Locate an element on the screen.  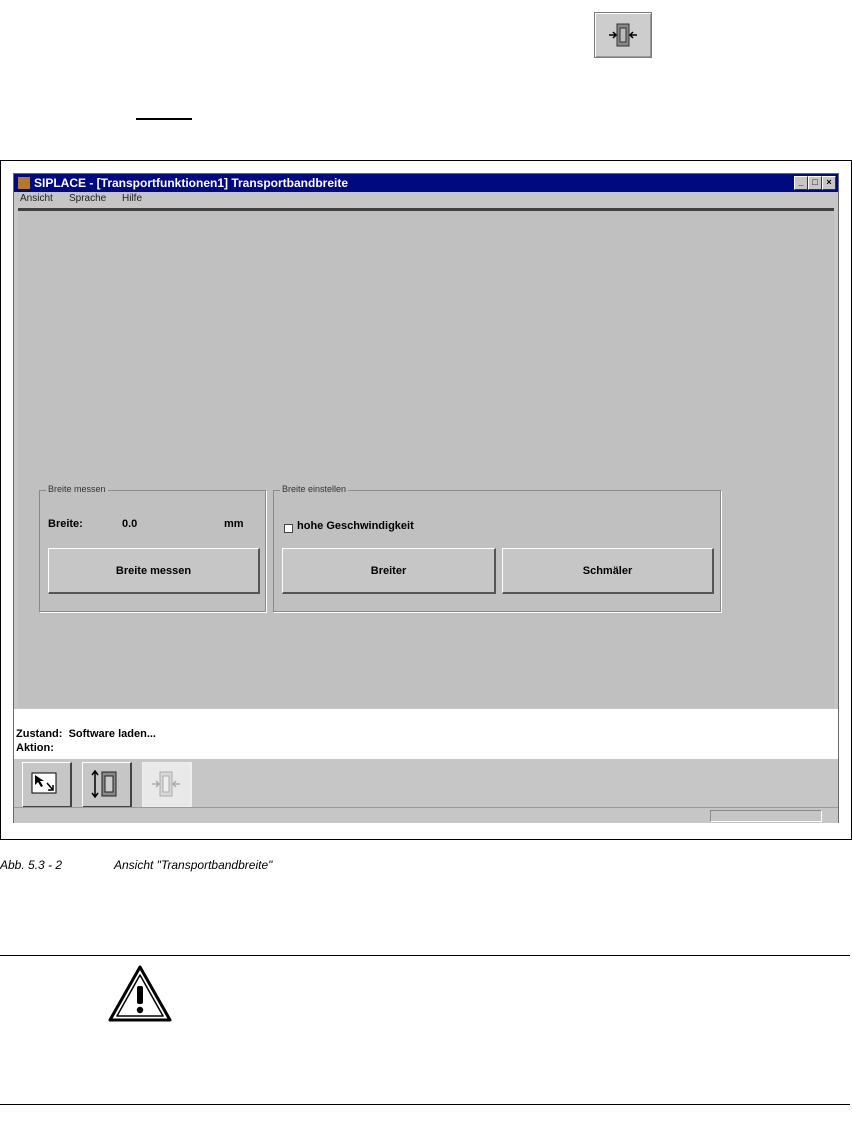
menu-hilfe: Hilfe is located at coordinates (132, 198).